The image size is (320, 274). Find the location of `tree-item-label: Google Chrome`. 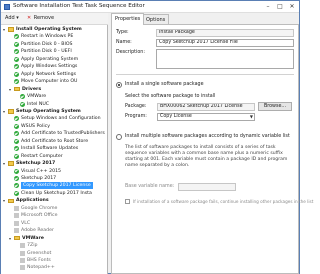

tree-item-label: Google Chrome is located at coordinates (39, 208).